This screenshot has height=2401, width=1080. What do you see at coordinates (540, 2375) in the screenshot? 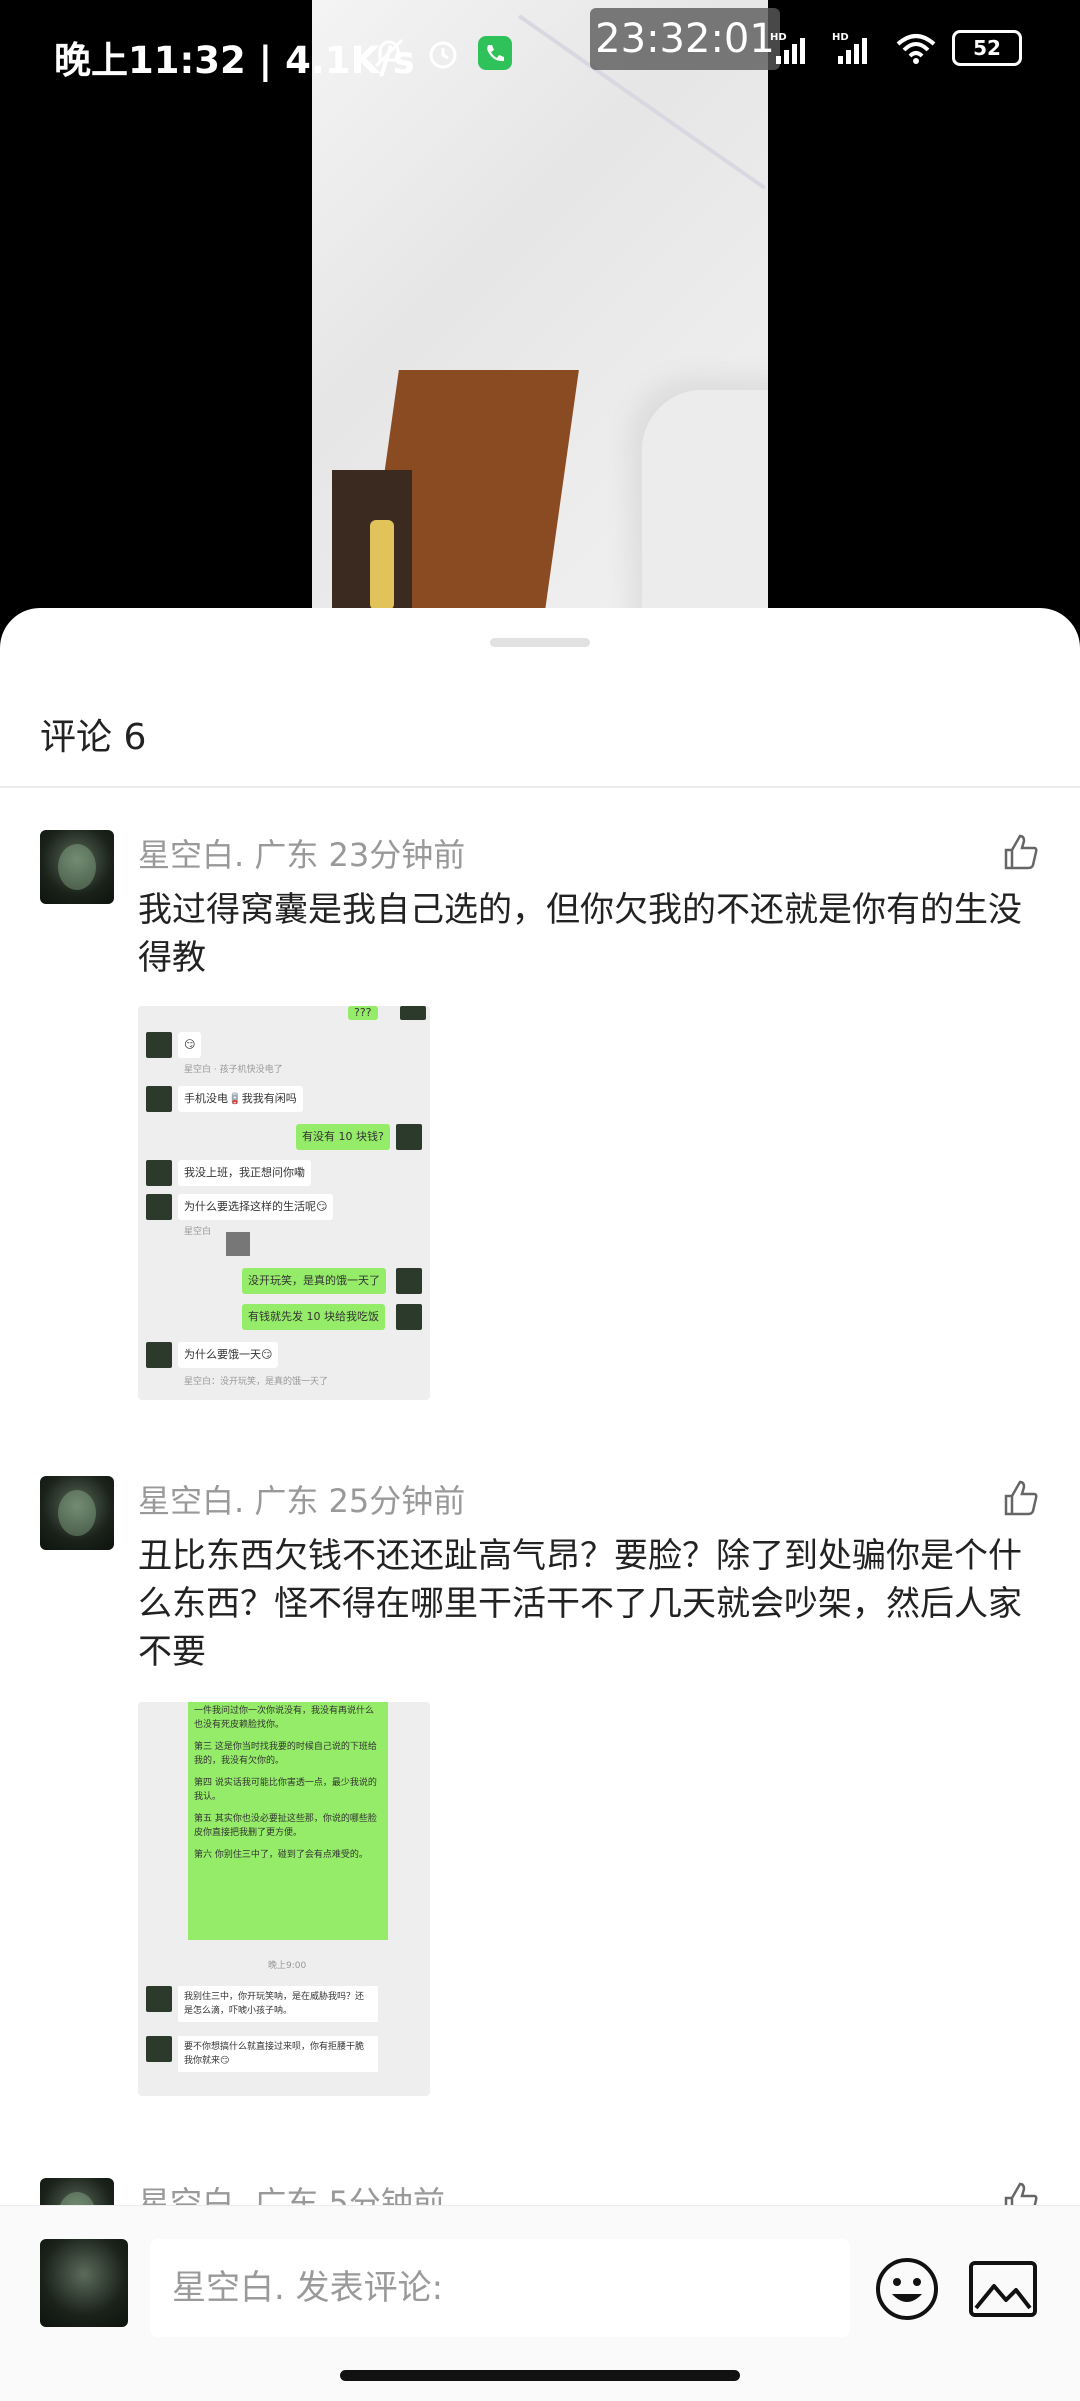
I see `home-indicator` at bounding box center [540, 2375].